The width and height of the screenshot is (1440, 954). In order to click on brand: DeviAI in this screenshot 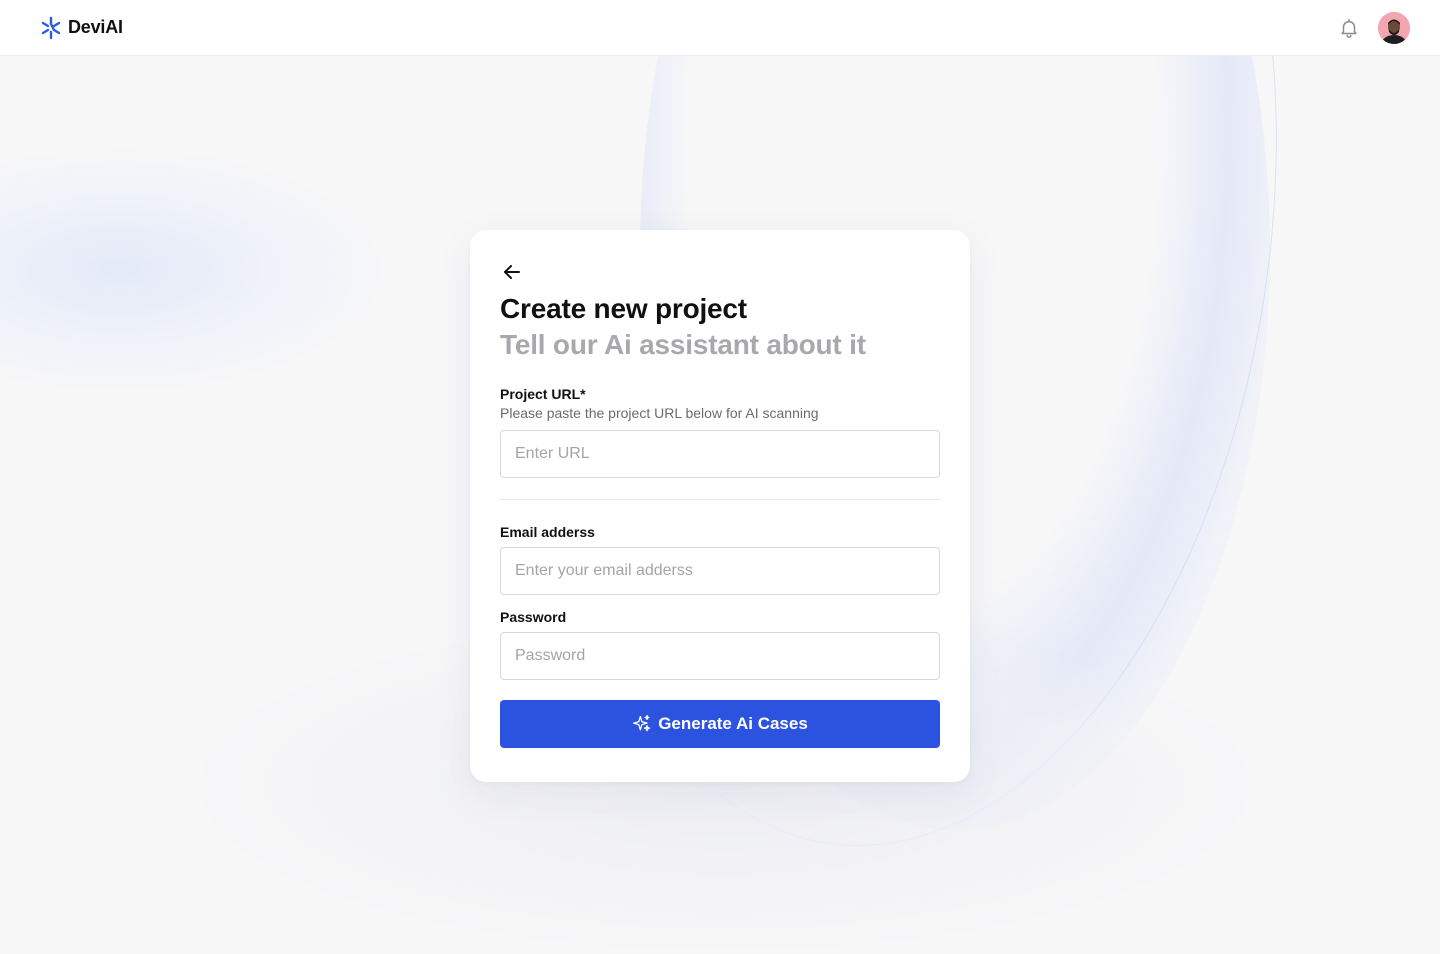, I will do `click(81, 28)`.